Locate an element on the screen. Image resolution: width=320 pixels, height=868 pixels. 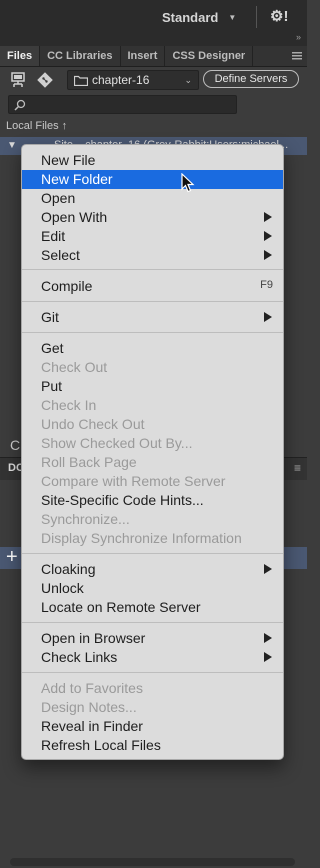
menu-item-edit: Edit is located at coordinates (152, 236).